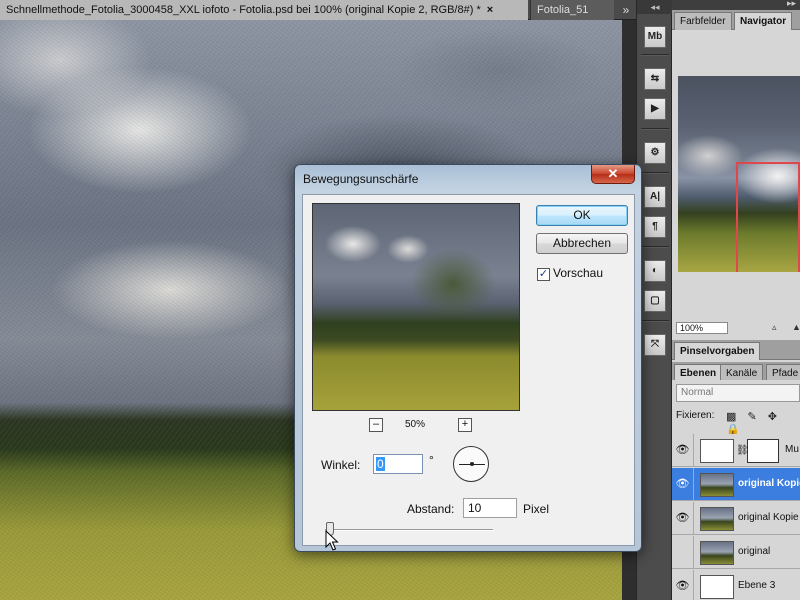 Image resolution: width=800 pixels, height=600 pixels. I want to click on document-tab-inactive: Fotolia_51, so click(572, 10).